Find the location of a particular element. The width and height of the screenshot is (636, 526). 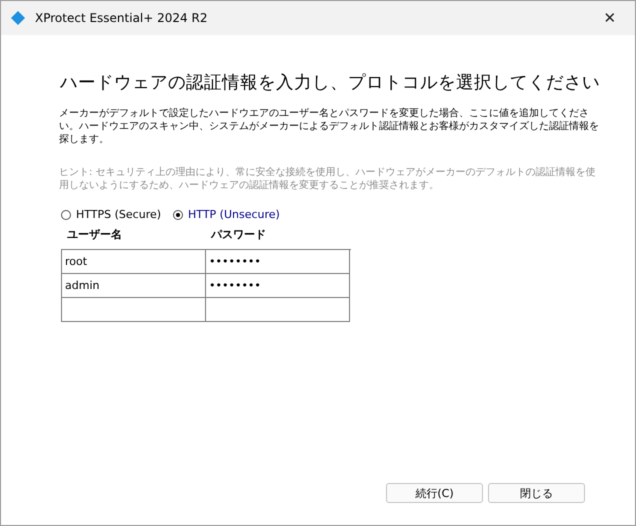

column-header: ユーザー名 is located at coordinates (94, 234).